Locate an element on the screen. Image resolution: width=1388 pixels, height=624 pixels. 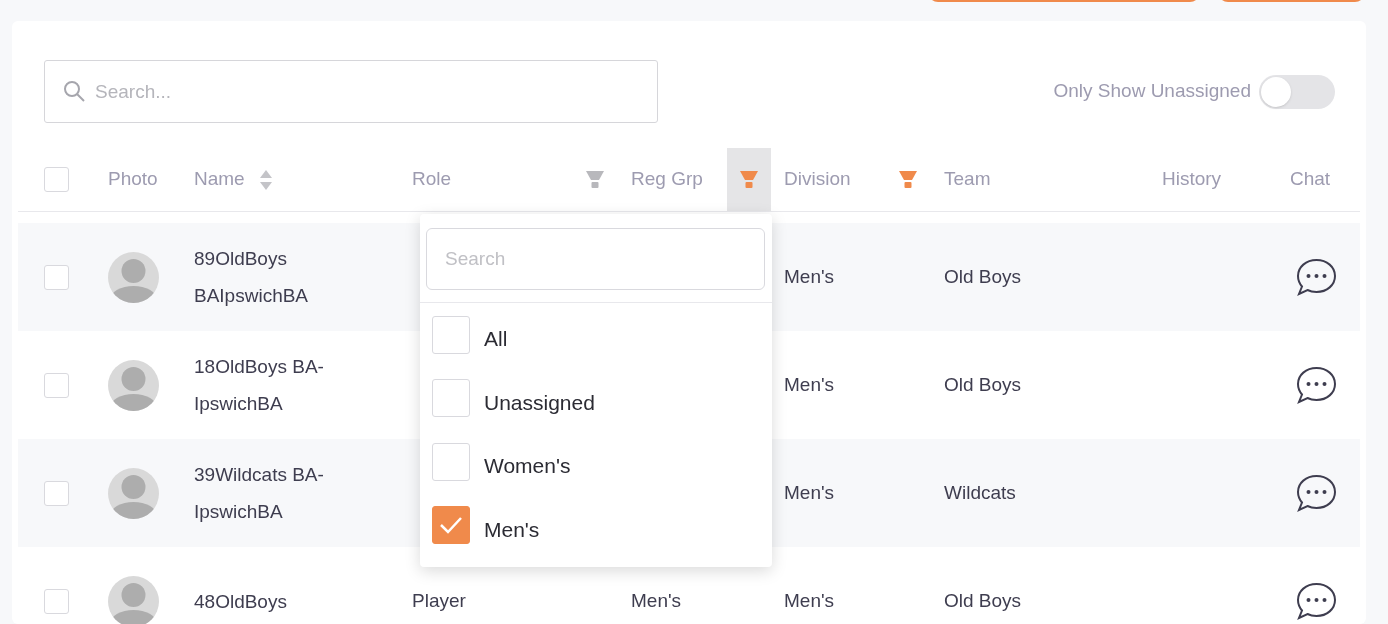
filter-search-field: Search is located at coordinates (595, 259).